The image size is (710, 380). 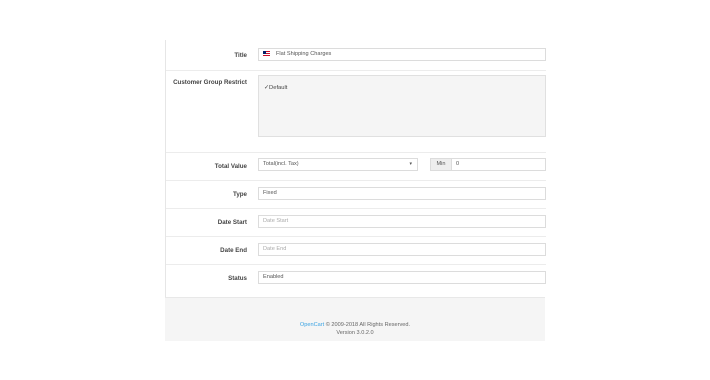 I want to click on status-row: Status Enabled, so click(x=356, y=278).